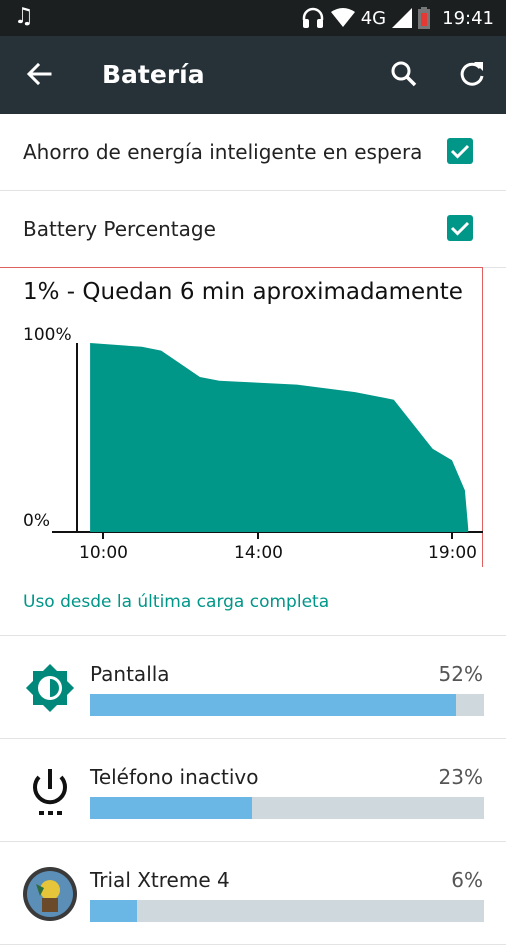  What do you see at coordinates (373, 18) in the screenshot?
I see `network-type: 4G` at bounding box center [373, 18].